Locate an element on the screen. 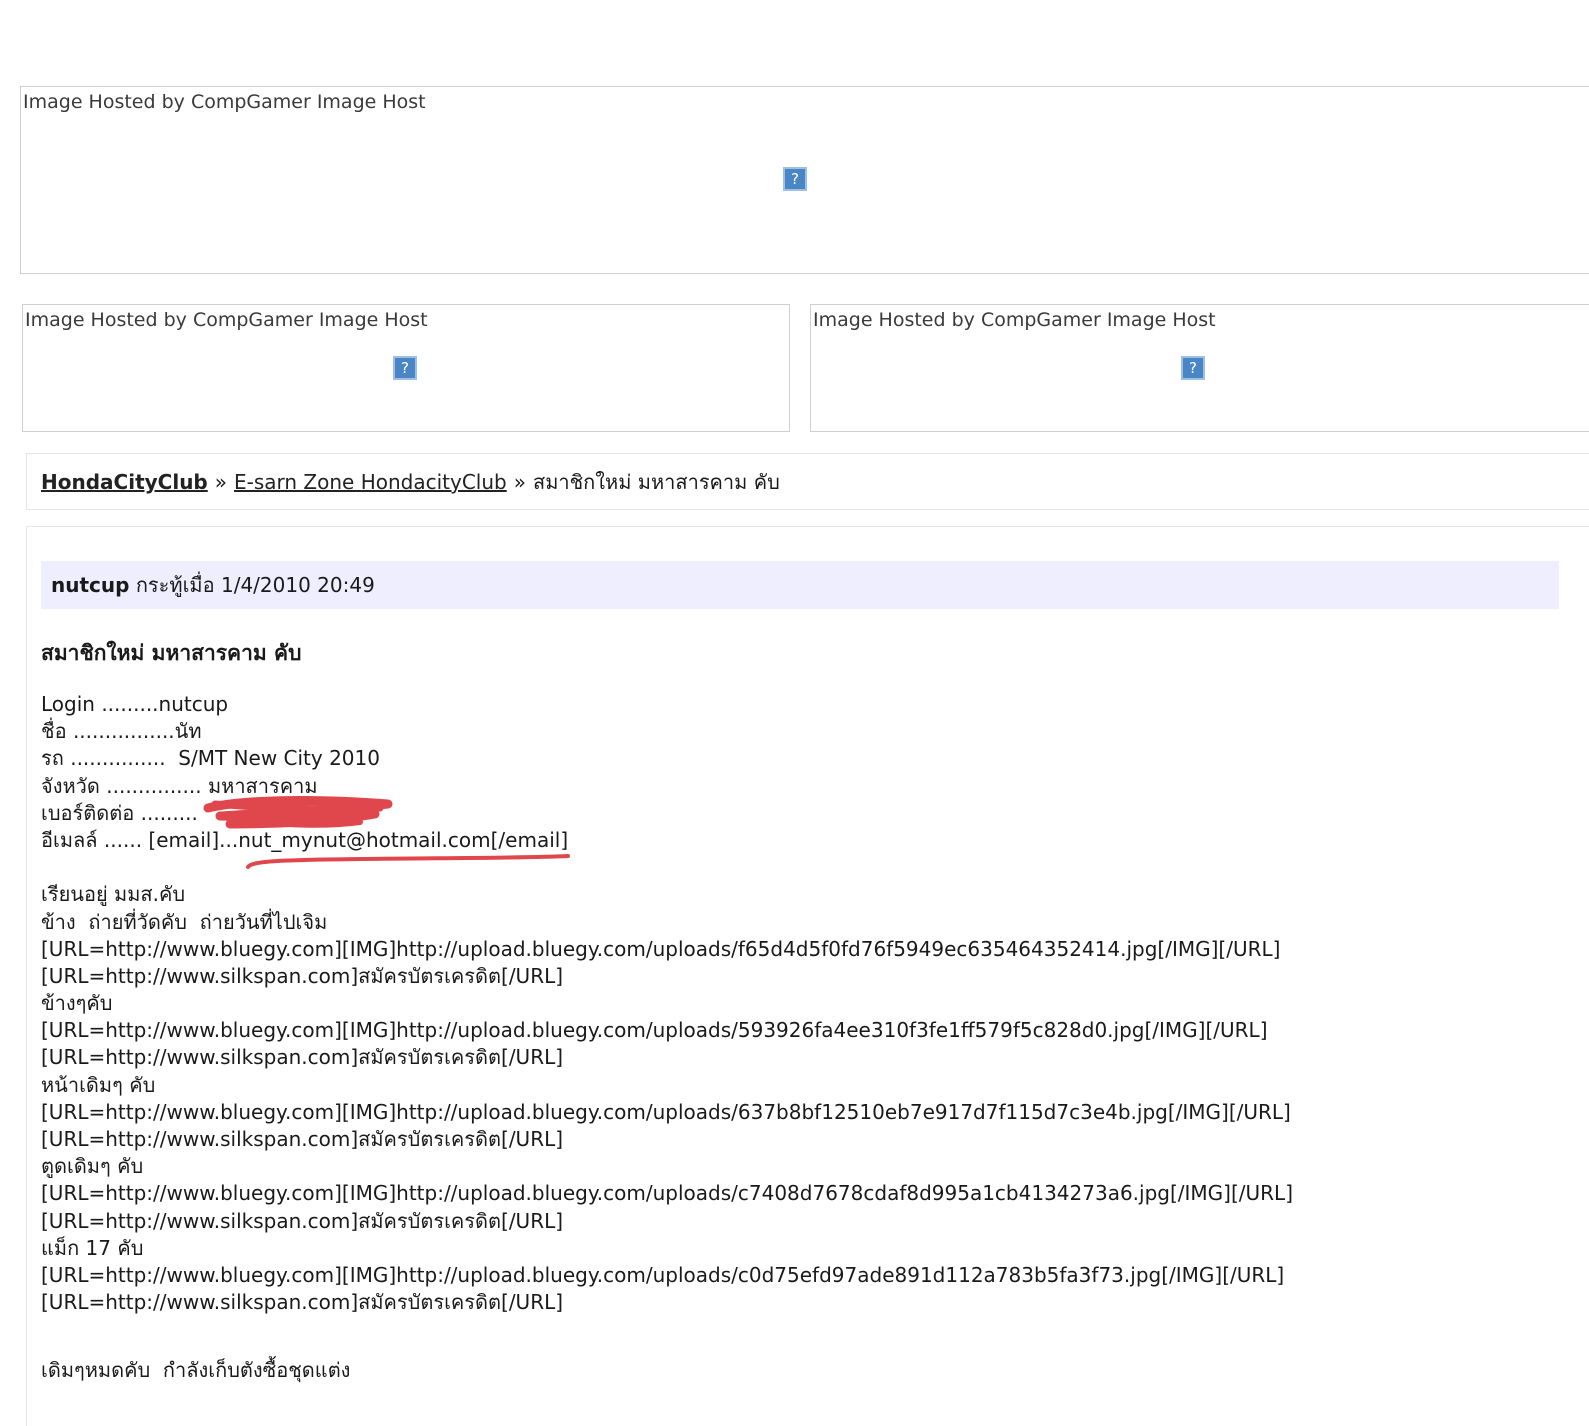  post-header: nutcup กระทู้เมื่อ 1/4/2010 20:49 is located at coordinates (800, 585).